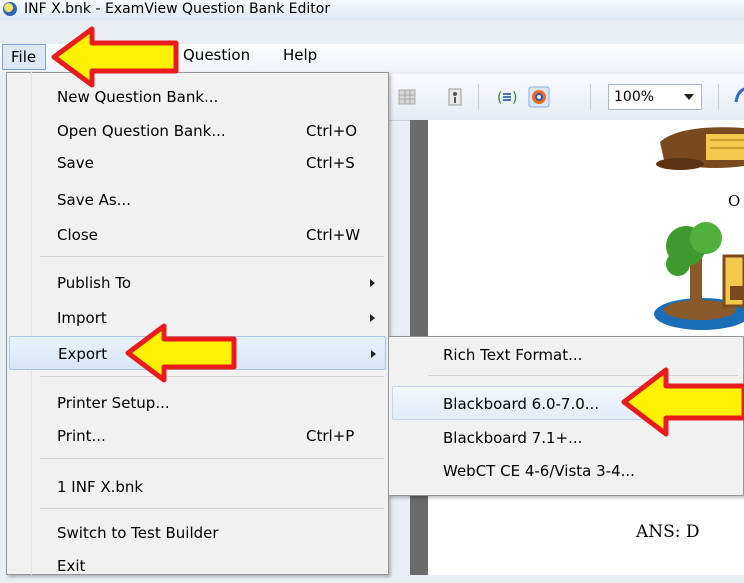 Image resolution: width=744 pixels, height=583 pixels. Describe the element at coordinates (198, 487) in the screenshot. I see `menu-item-recent-file: 1 INF X.bnk` at that location.